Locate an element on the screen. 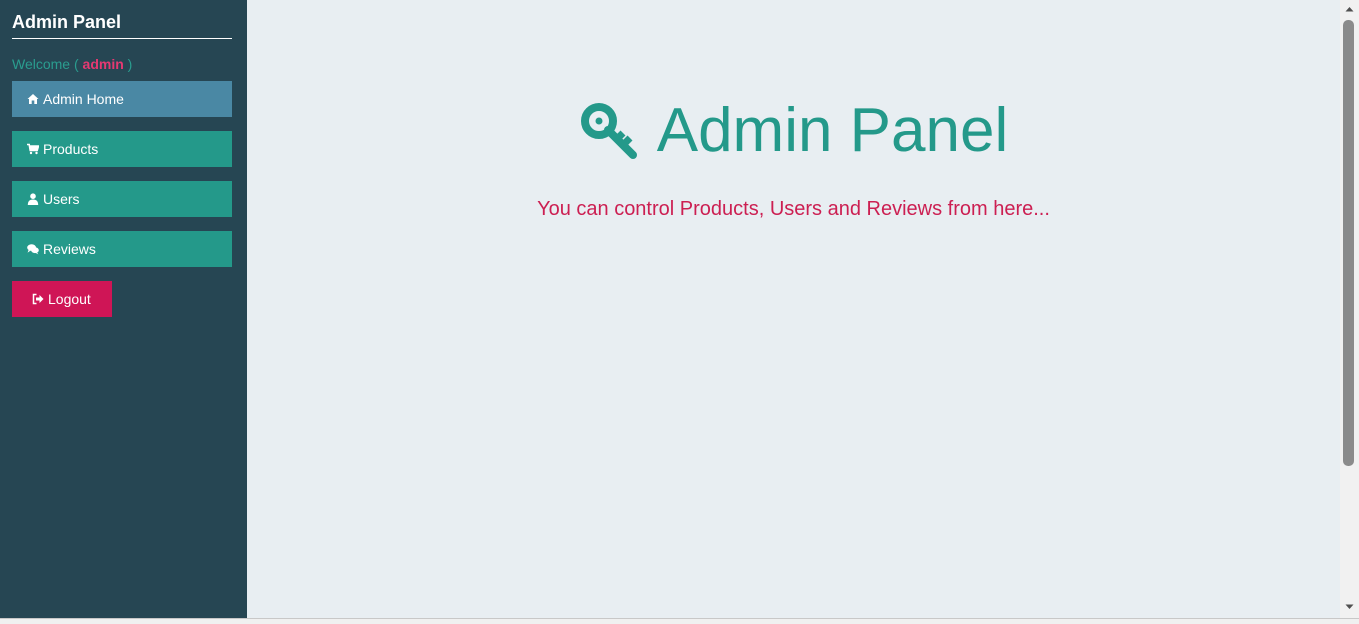 The width and height of the screenshot is (1359, 624). welcome-suffix: ) is located at coordinates (130, 64).